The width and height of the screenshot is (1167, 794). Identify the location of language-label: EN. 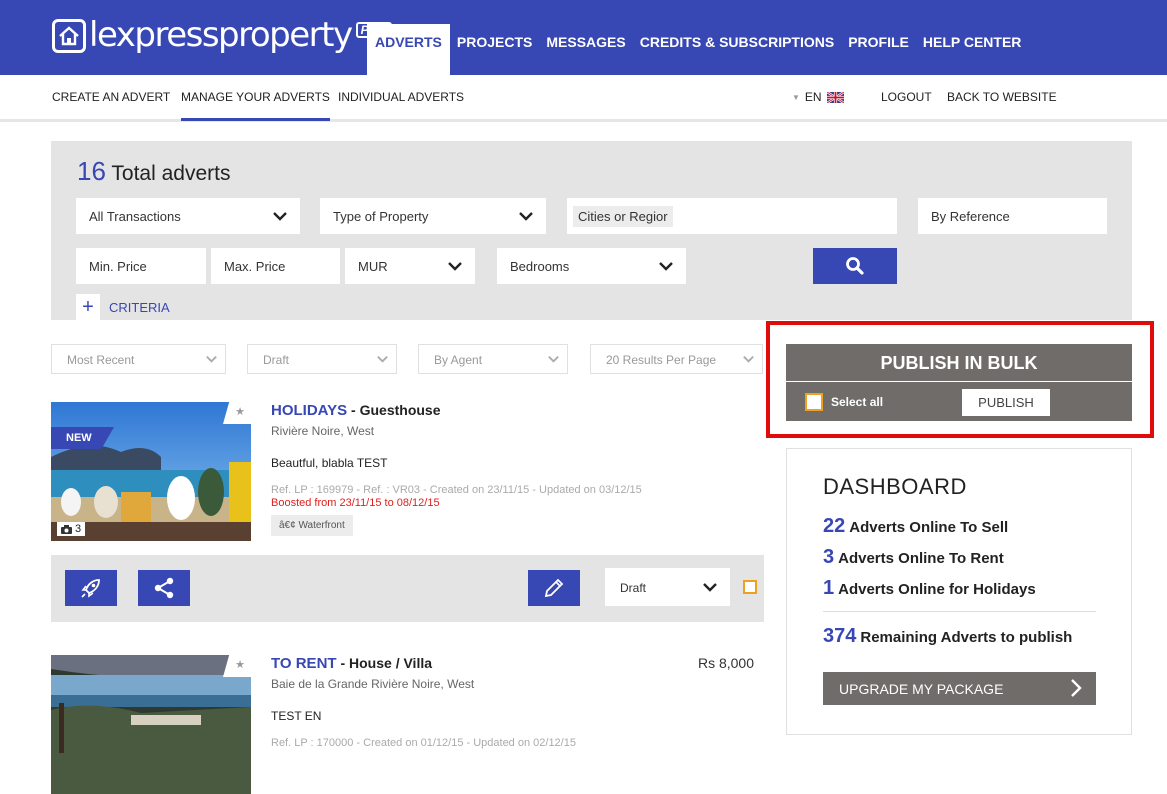
(813, 97).